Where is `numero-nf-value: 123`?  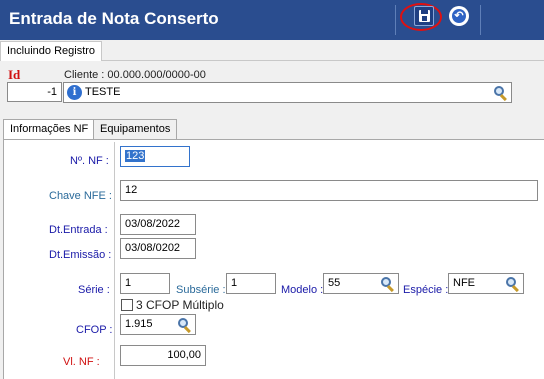
numero-nf-value: 123 is located at coordinates (135, 156).